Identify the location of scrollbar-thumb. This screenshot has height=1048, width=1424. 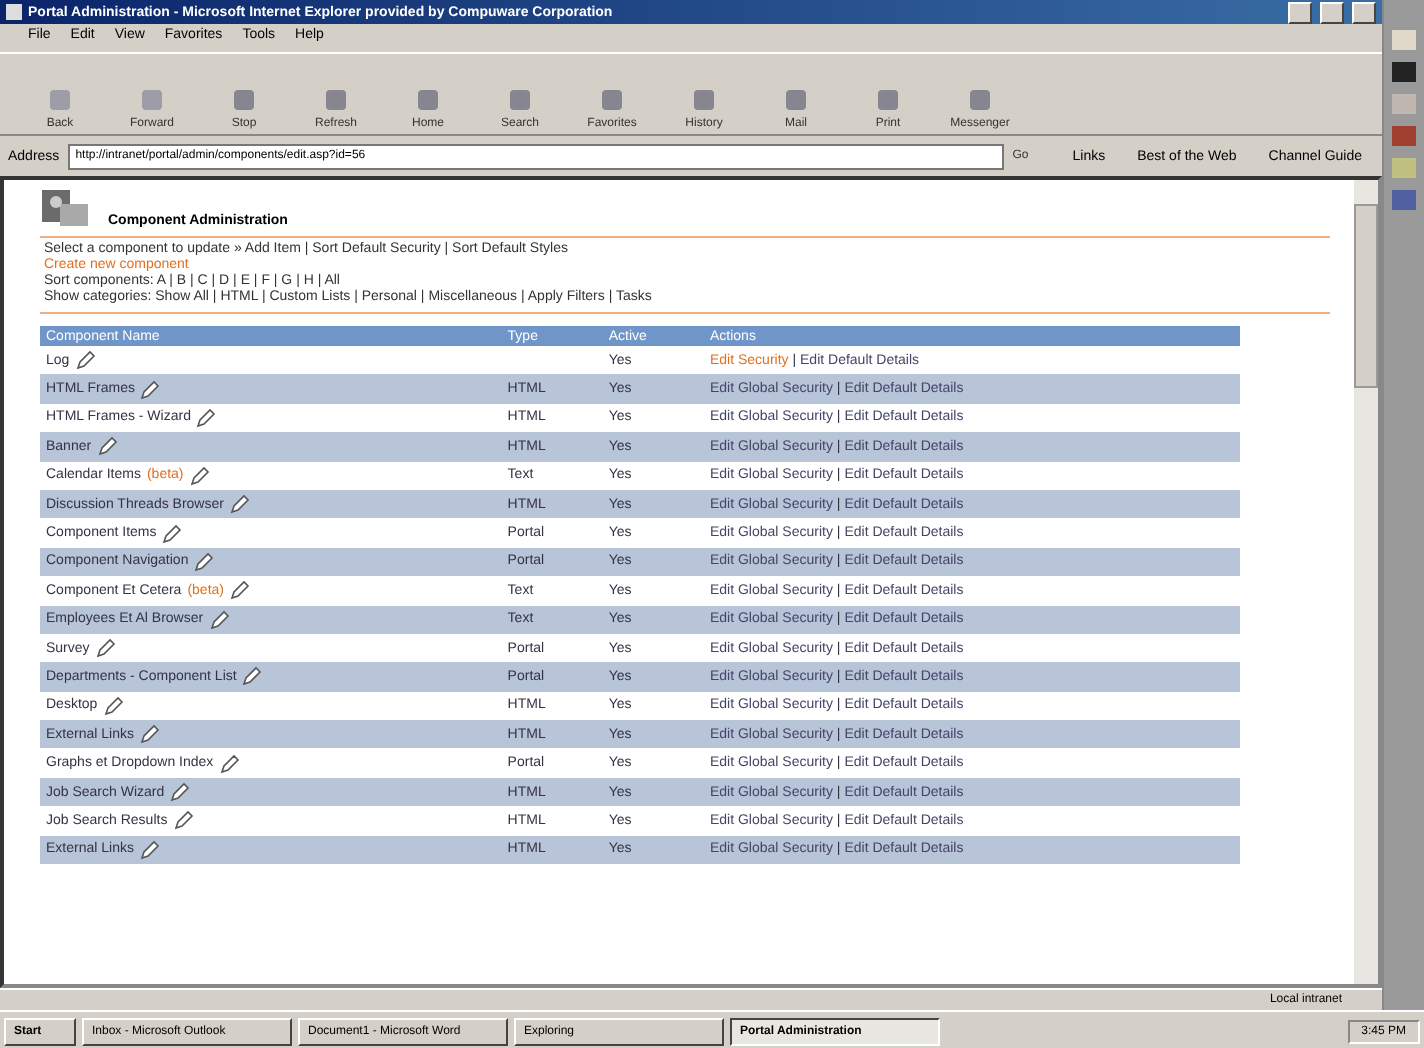
(1366, 296).